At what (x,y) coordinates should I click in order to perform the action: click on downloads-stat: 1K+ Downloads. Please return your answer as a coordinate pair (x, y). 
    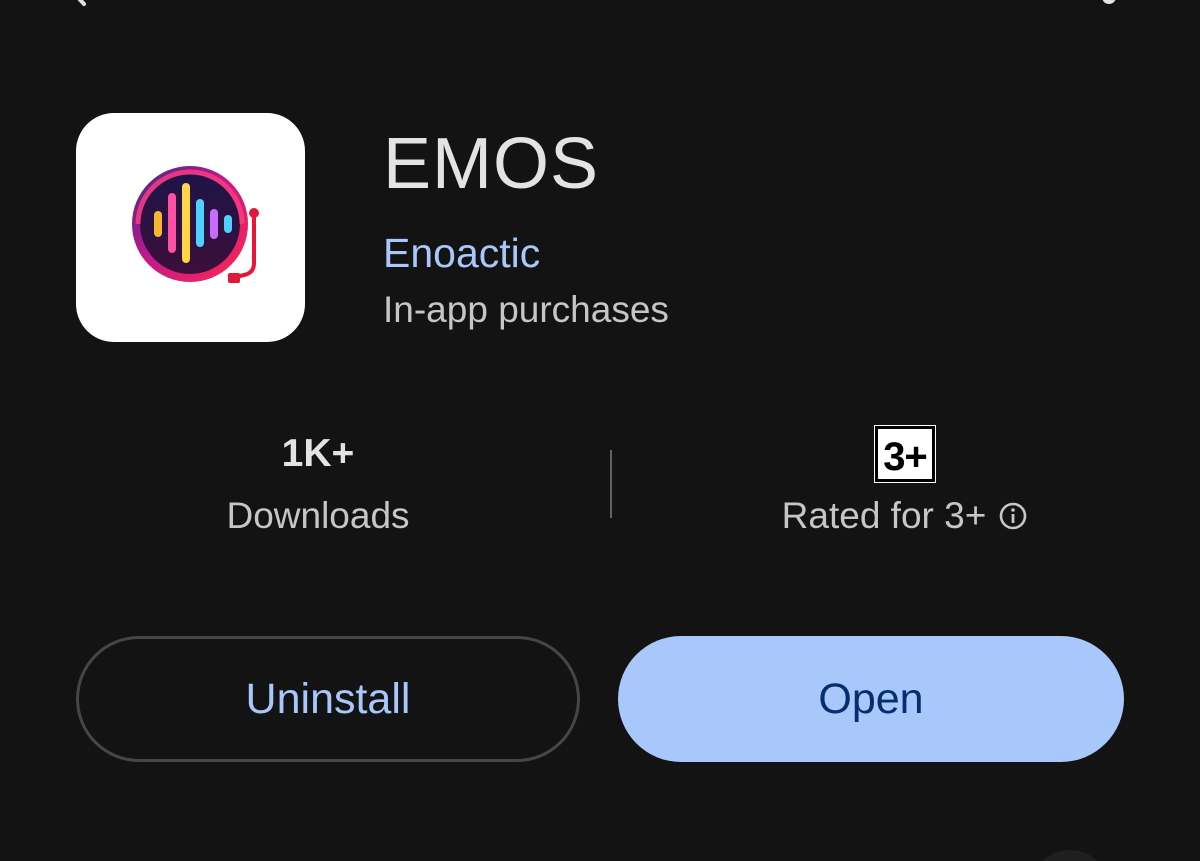
    Looking at the image, I should click on (318, 483).